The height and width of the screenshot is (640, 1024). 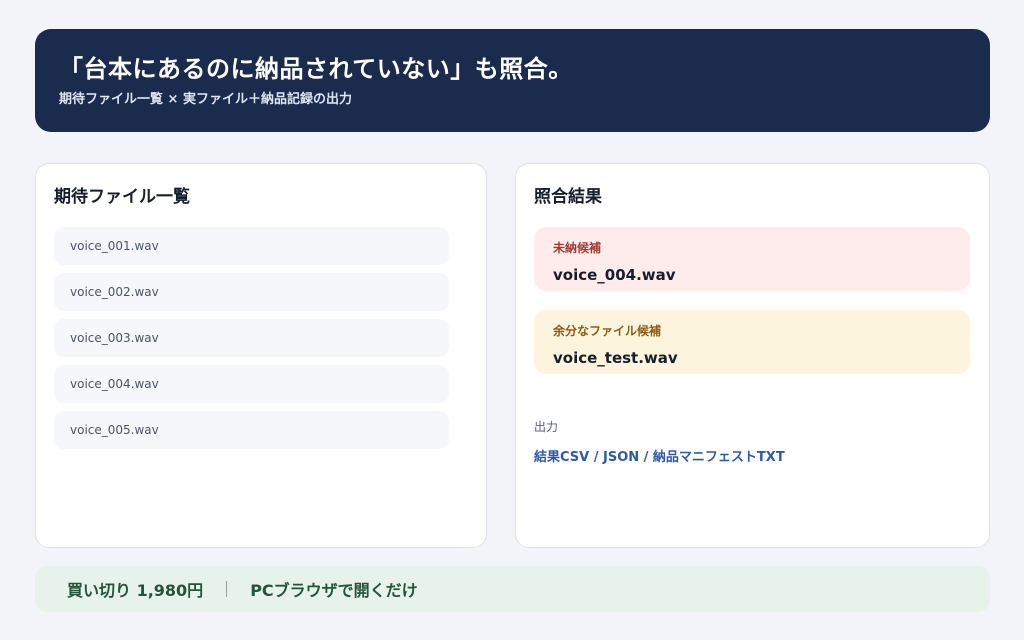 I want to click on missing-candidate-label: 未納候補, so click(x=577, y=248).